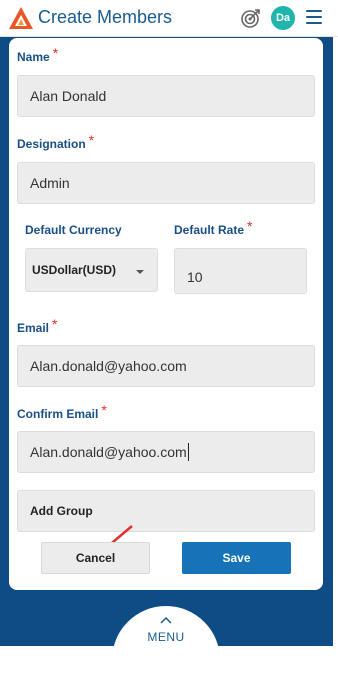 Image resolution: width=338 pixels, height=676 pixels. What do you see at coordinates (108, 452) in the screenshot?
I see `confirm-email-field-value: Alan.donald@yahoo.com` at bounding box center [108, 452].